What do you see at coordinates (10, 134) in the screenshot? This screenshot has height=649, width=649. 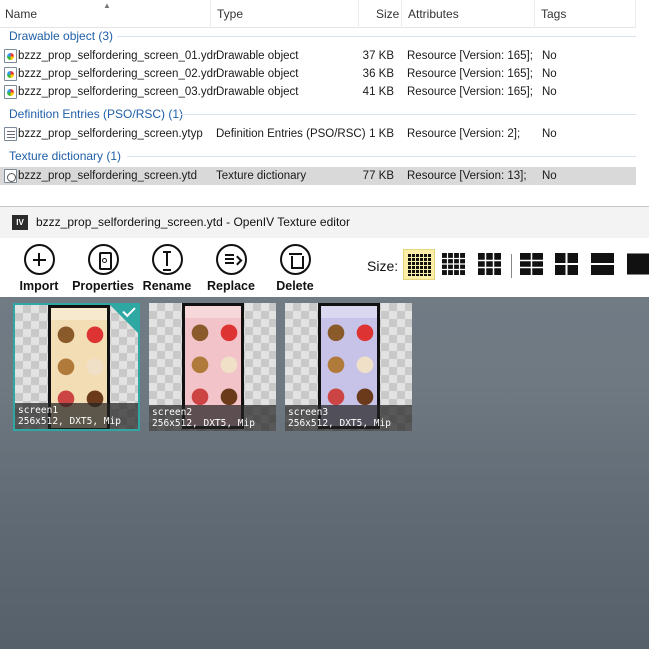 I see `definition-icon` at bounding box center [10, 134].